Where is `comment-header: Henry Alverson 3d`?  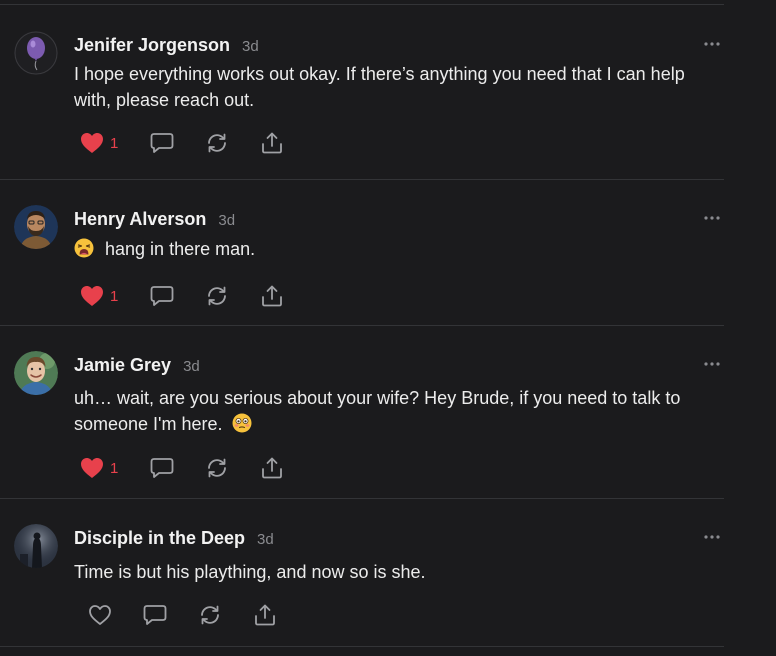
comment-header: Henry Alverson 3d is located at coordinates (154, 219).